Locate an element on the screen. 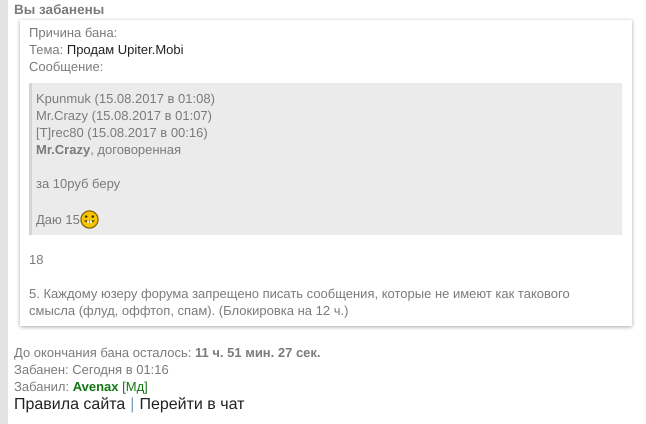 Image resolution: width=646 pixels, height=424 pixels. nav-link: Правила сайта is located at coordinates (70, 404).